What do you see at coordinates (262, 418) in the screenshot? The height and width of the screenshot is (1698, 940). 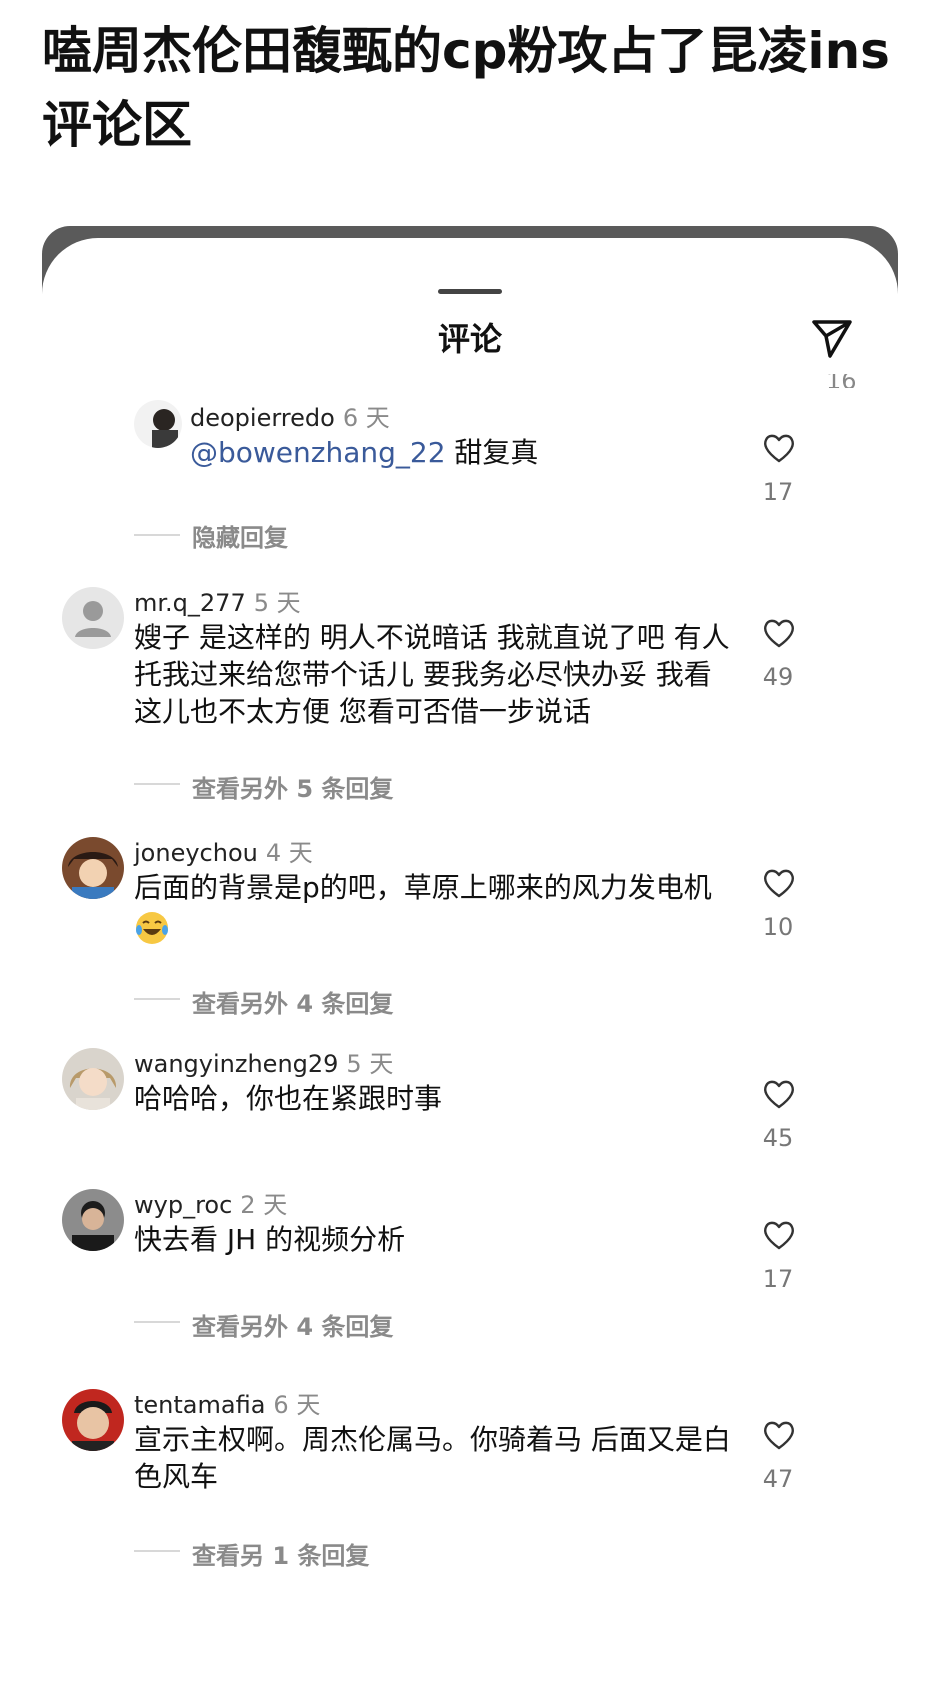 I see `username: deopierredo` at bounding box center [262, 418].